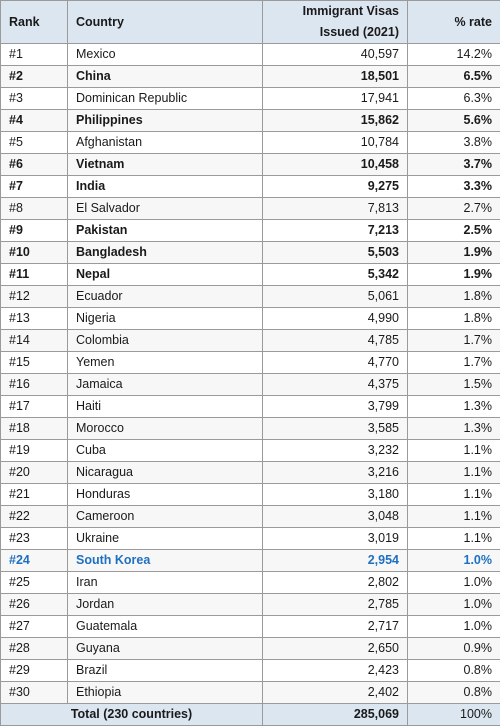 Image resolution: width=500 pixels, height=726 pixels. I want to click on table-row: #28Guyana2,6500.9%, so click(250, 649).